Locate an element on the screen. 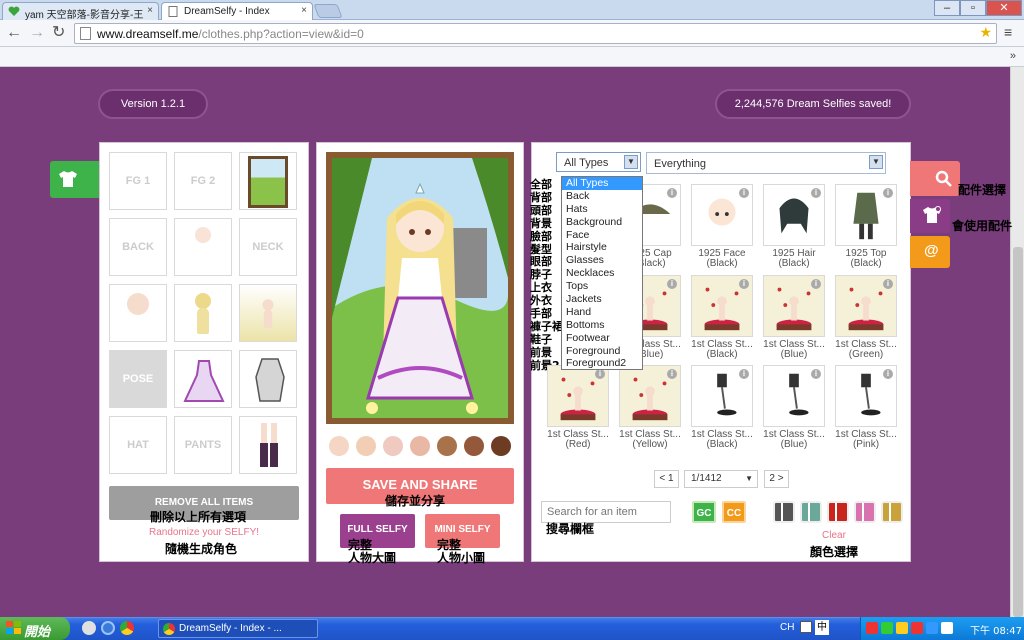  slot-background is located at coordinates (268, 181).